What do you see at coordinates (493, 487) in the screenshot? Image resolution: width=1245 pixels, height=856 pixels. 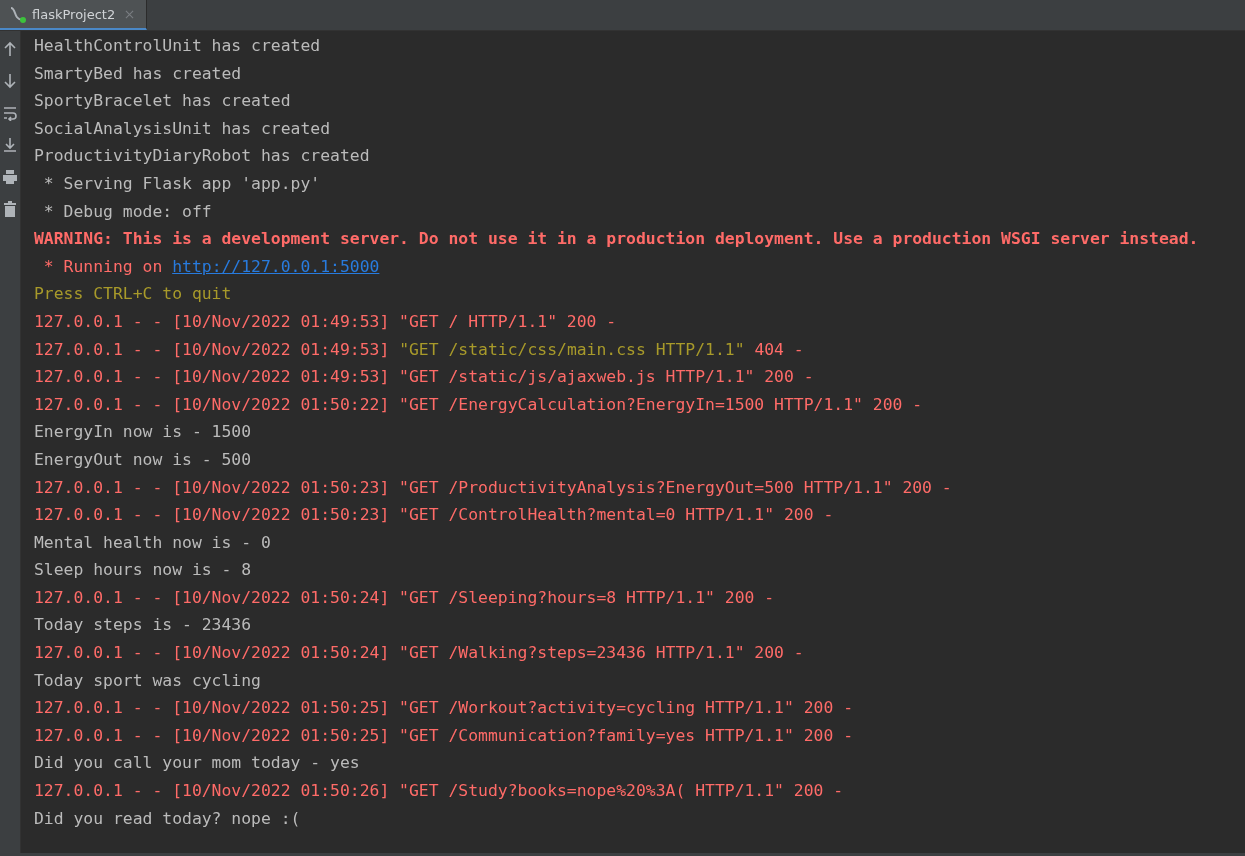 I see `console-line: 127.0.0.1 - - [10/Nov/2022 01:50:23] "GET /ProductivityAnalysis?EnergyOut=500 HTTP/1.1" 200 -` at bounding box center [493, 487].